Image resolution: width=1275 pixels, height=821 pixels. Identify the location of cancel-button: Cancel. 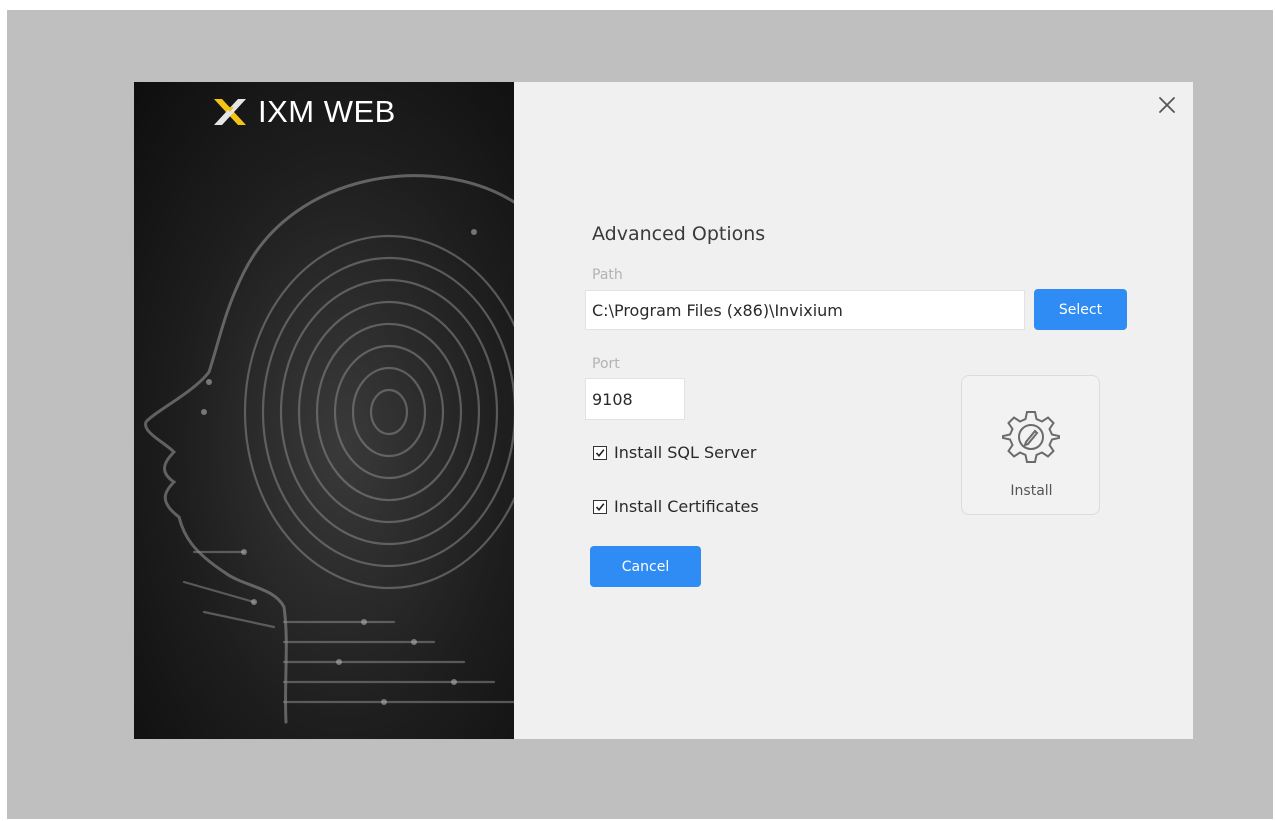
(645, 566).